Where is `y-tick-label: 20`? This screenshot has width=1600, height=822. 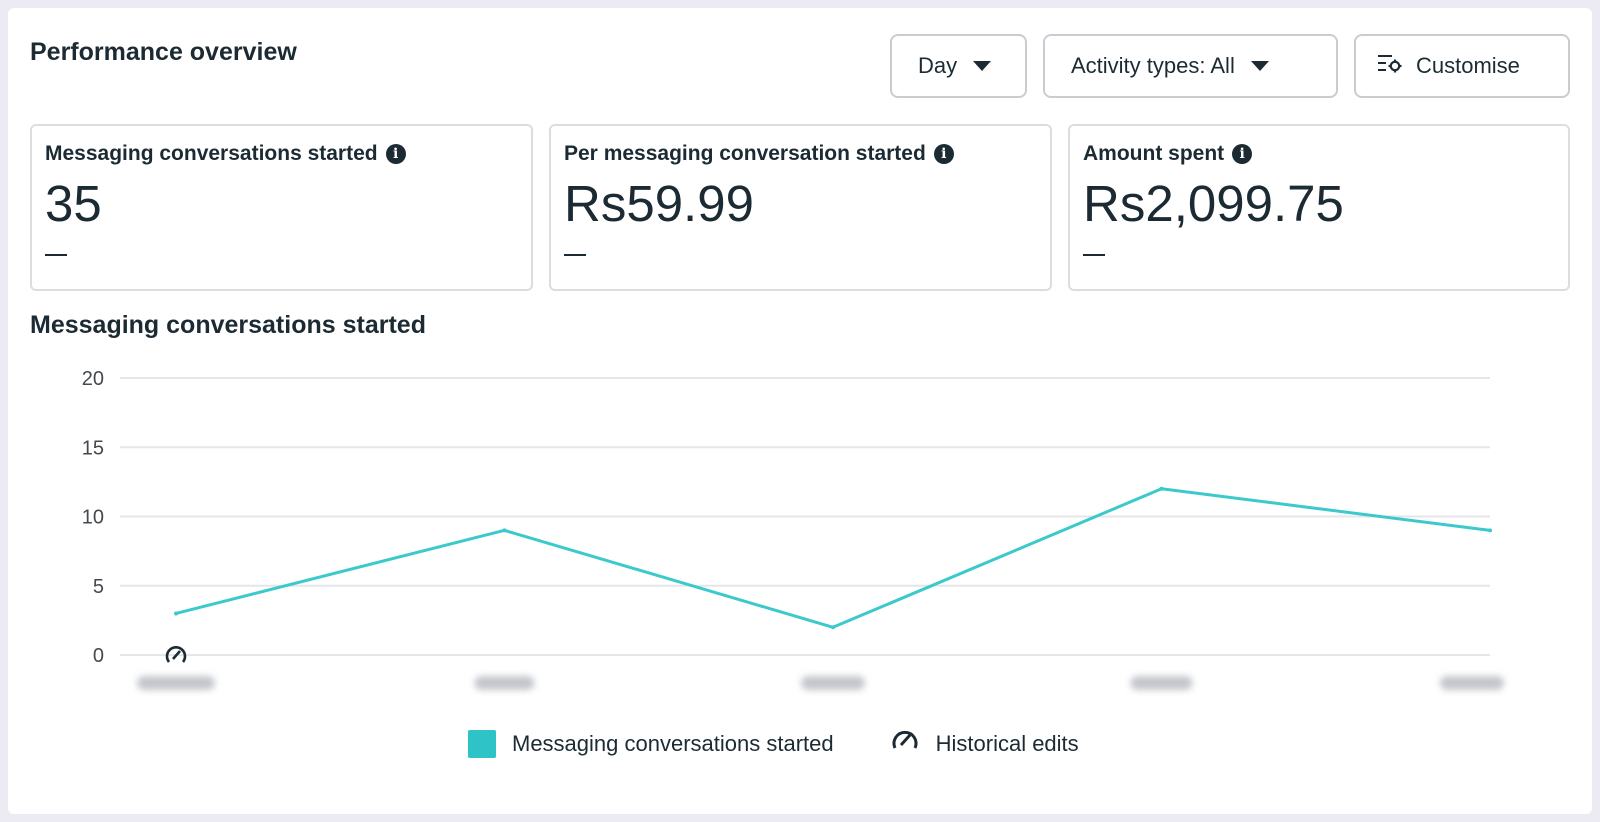
y-tick-label: 20 is located at coordinates (93, 379).